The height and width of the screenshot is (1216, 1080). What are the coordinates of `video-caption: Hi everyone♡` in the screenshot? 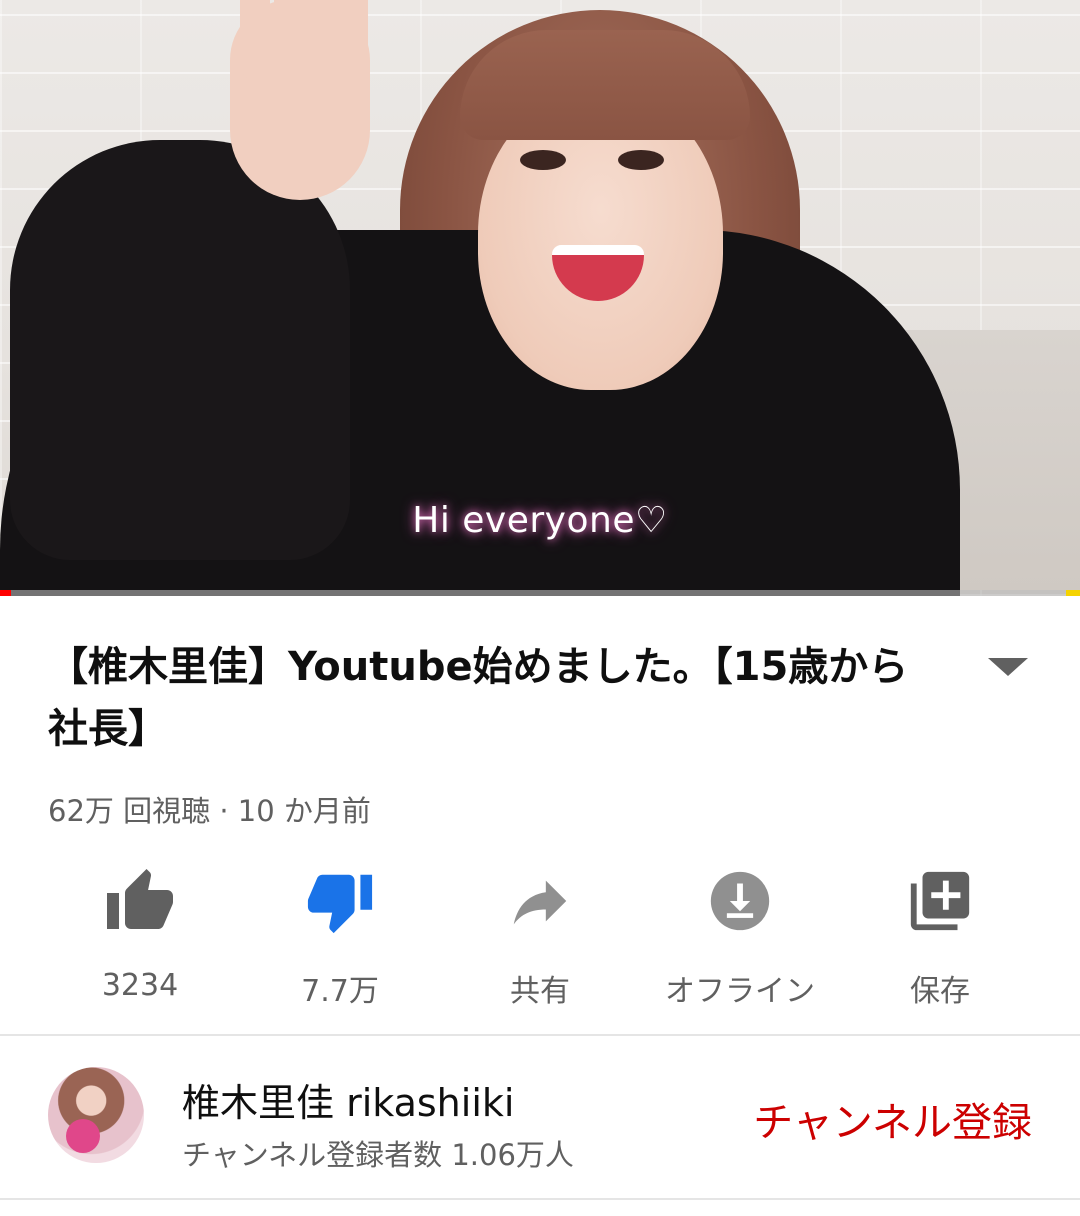 It's located at (540, 520).